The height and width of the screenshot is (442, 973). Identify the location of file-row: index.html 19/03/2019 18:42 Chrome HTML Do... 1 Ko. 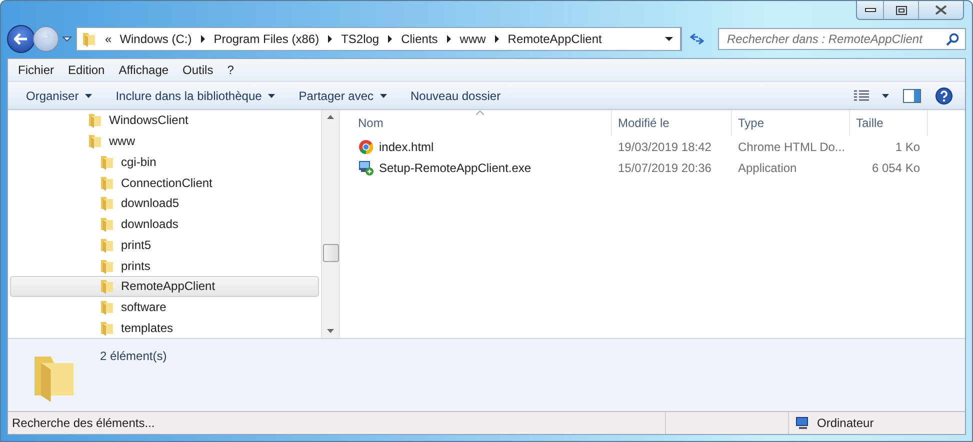
(658, 146).